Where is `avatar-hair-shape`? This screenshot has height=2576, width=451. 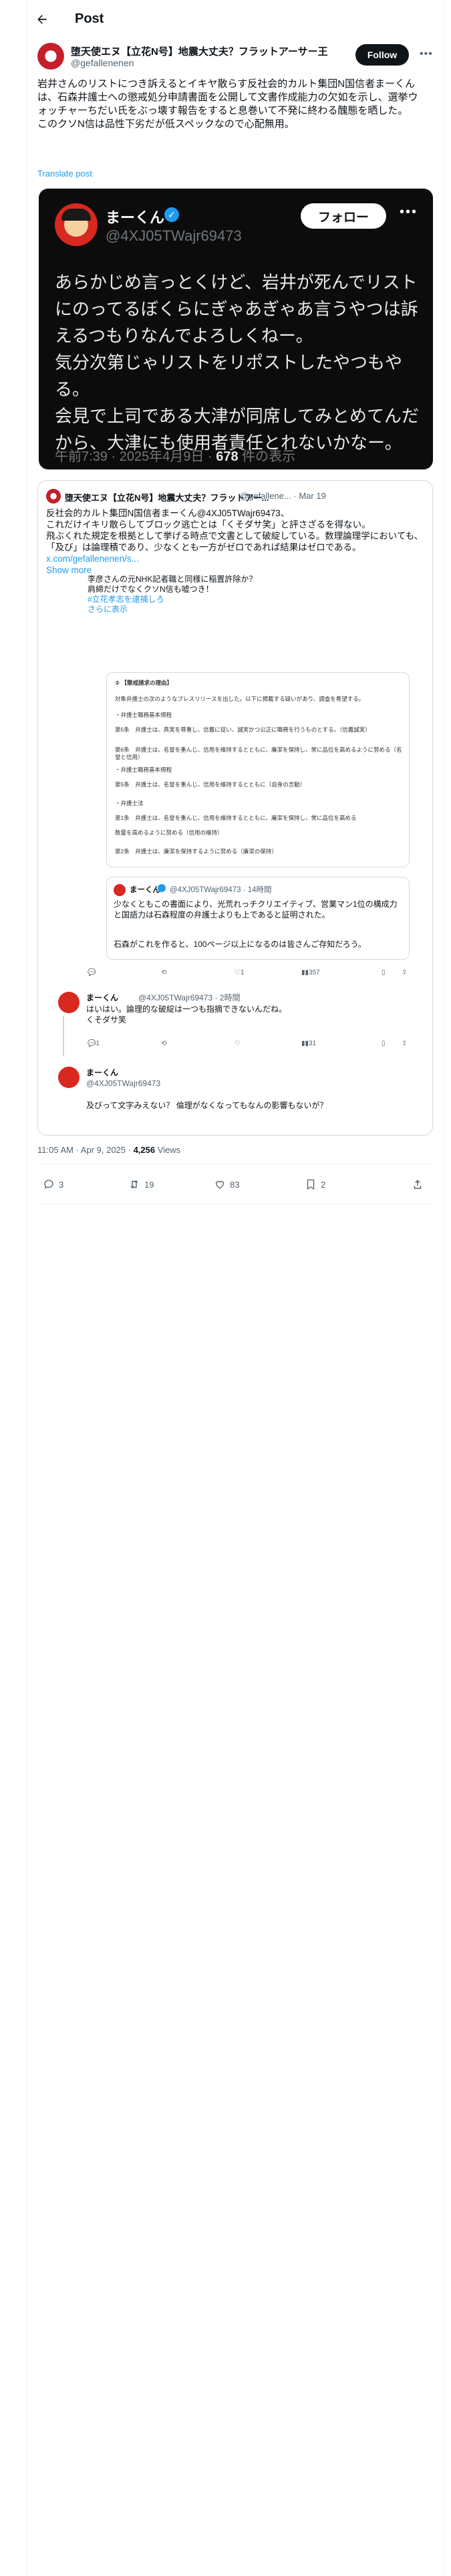 avatar-hair-shape is located at coordinates (76, 215).